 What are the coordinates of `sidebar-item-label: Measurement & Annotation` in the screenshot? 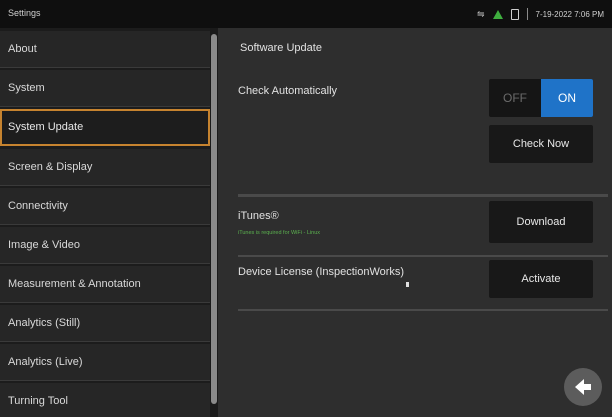 It's located at (74, 284).